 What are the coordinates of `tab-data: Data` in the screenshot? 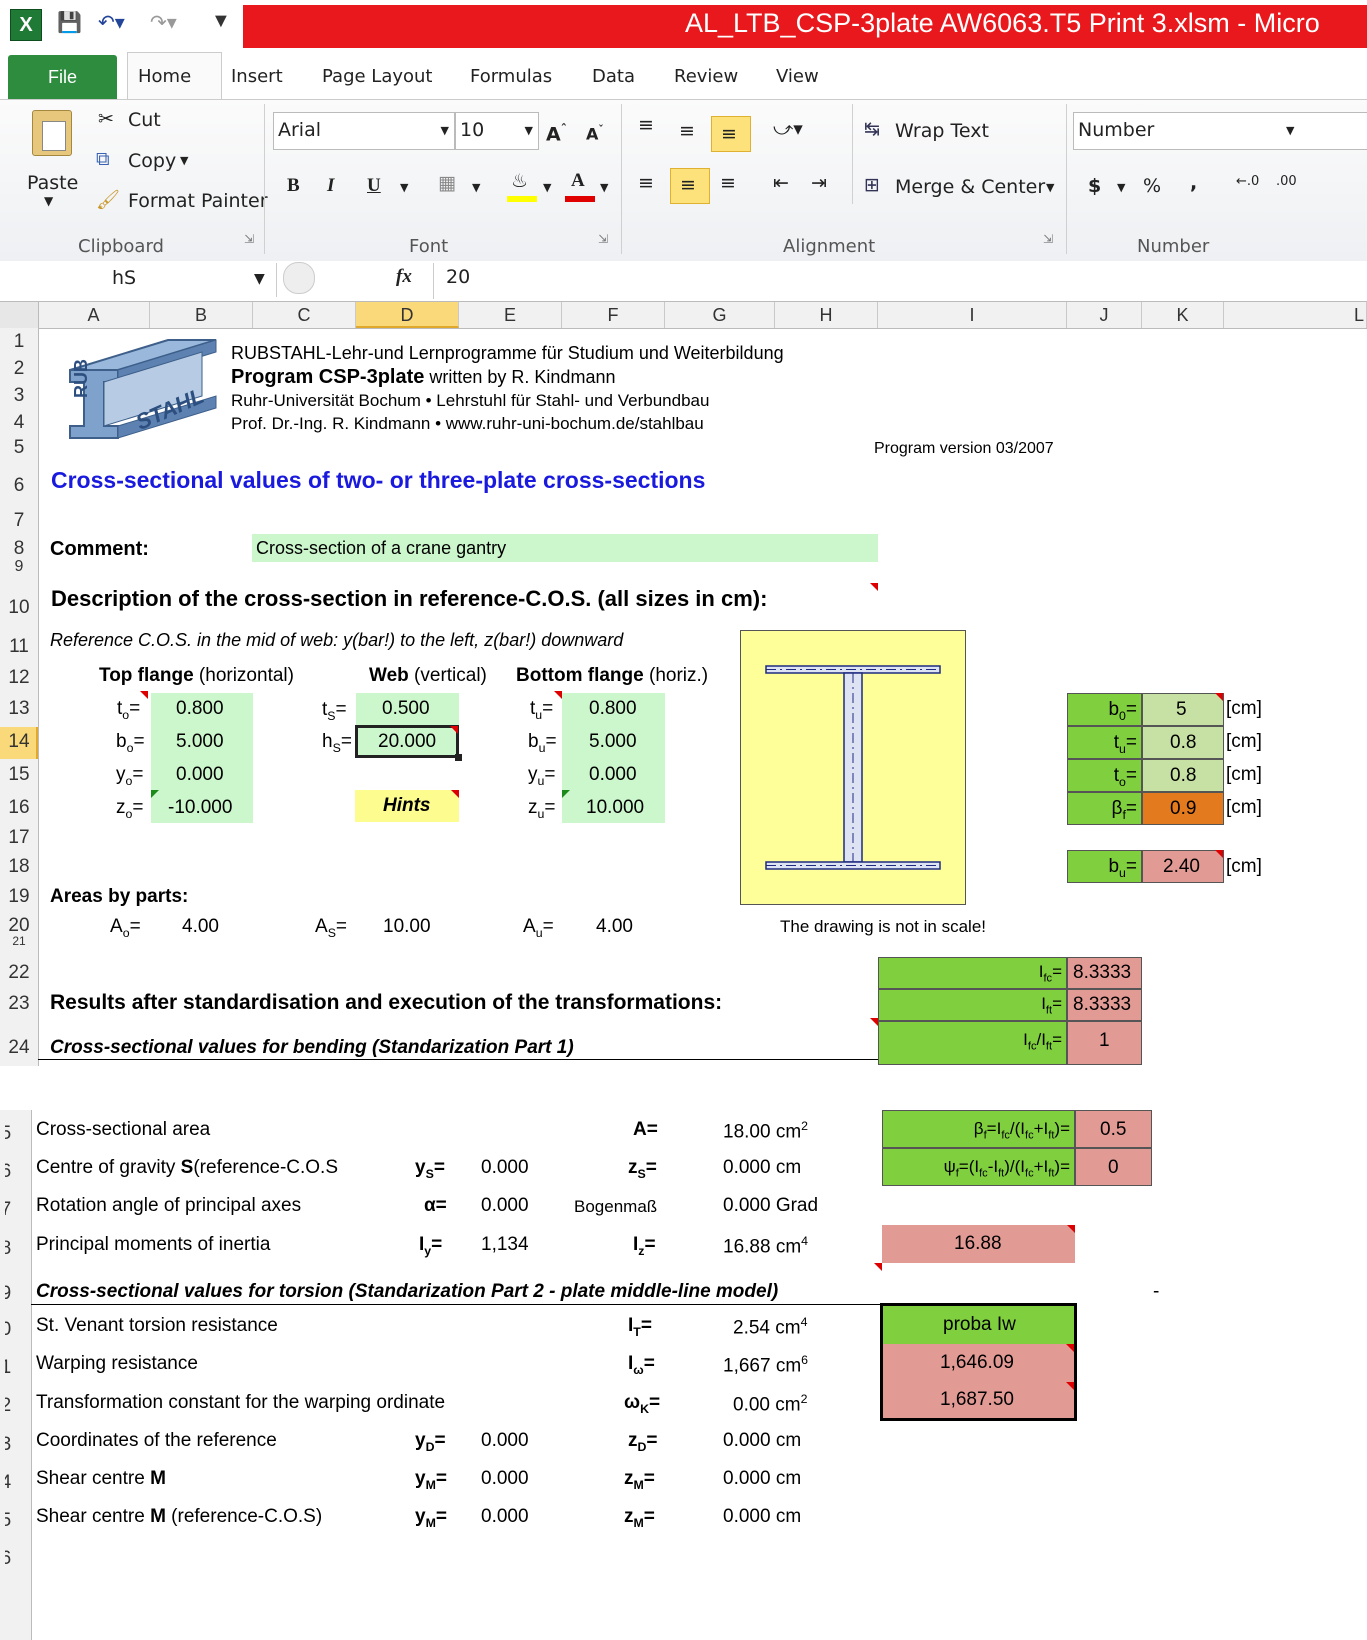 It's located at (613, 76).